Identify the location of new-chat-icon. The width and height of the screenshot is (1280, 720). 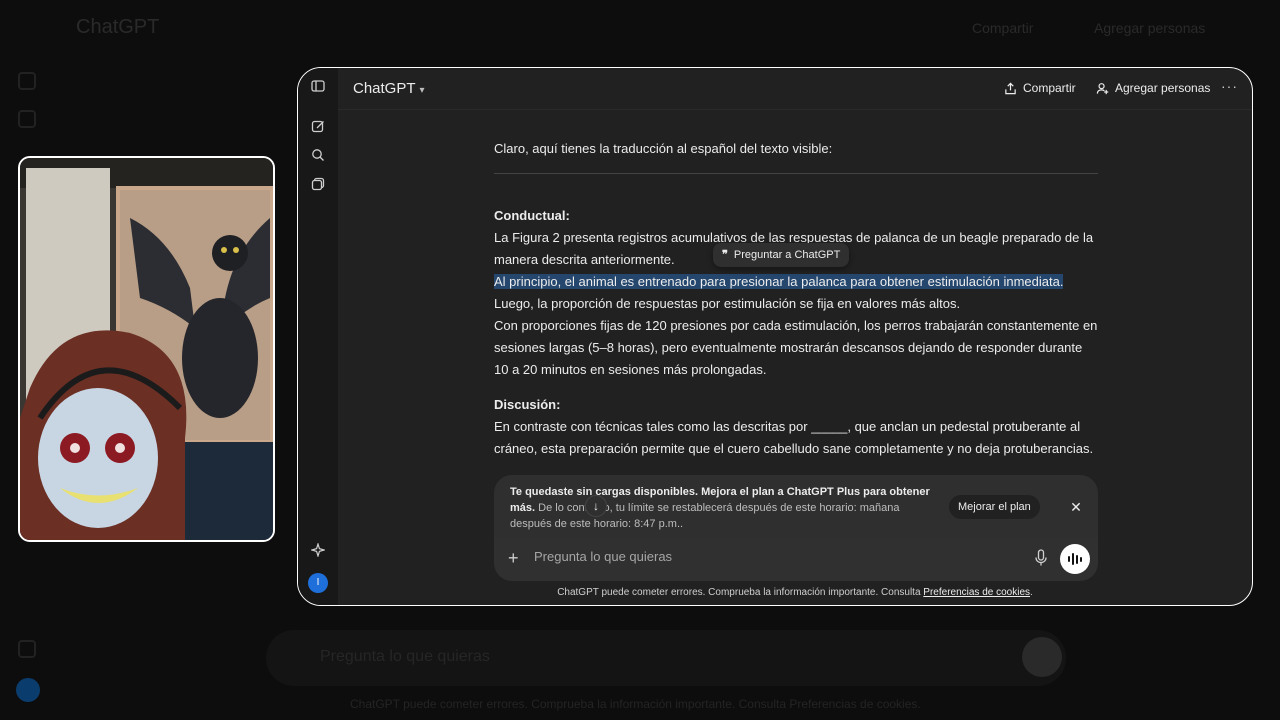
(318, 128).